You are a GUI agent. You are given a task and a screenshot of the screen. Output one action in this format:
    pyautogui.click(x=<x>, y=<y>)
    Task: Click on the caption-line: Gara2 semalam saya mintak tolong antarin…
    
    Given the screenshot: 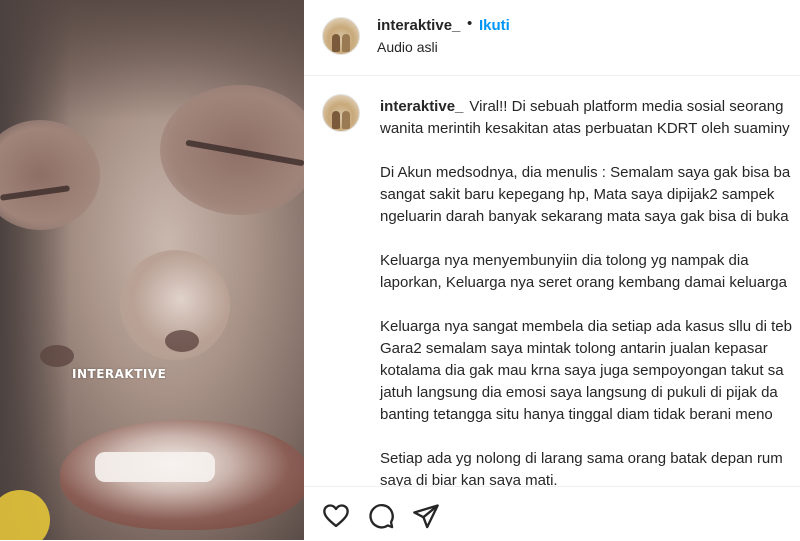 What is the action you would take?
    pyautogui.click(x=574, y=348)
    